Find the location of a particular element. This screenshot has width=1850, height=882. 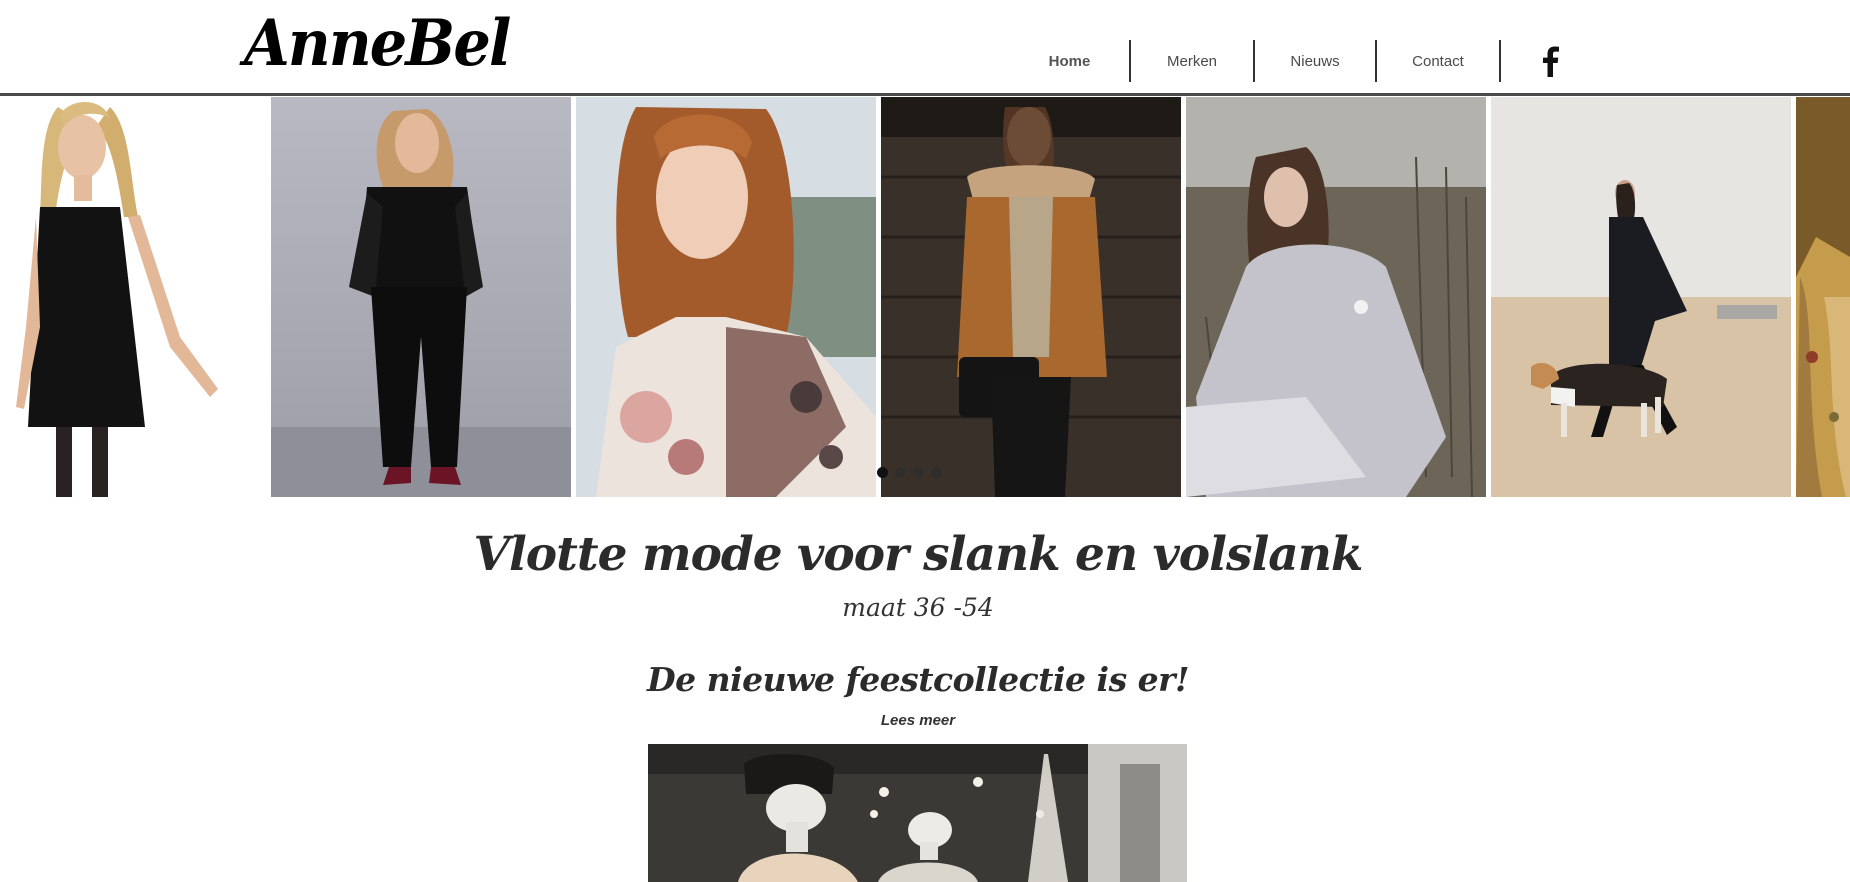

page-headline: Vlotte mode voor slank en volslank is located at coordinates (918, 554).